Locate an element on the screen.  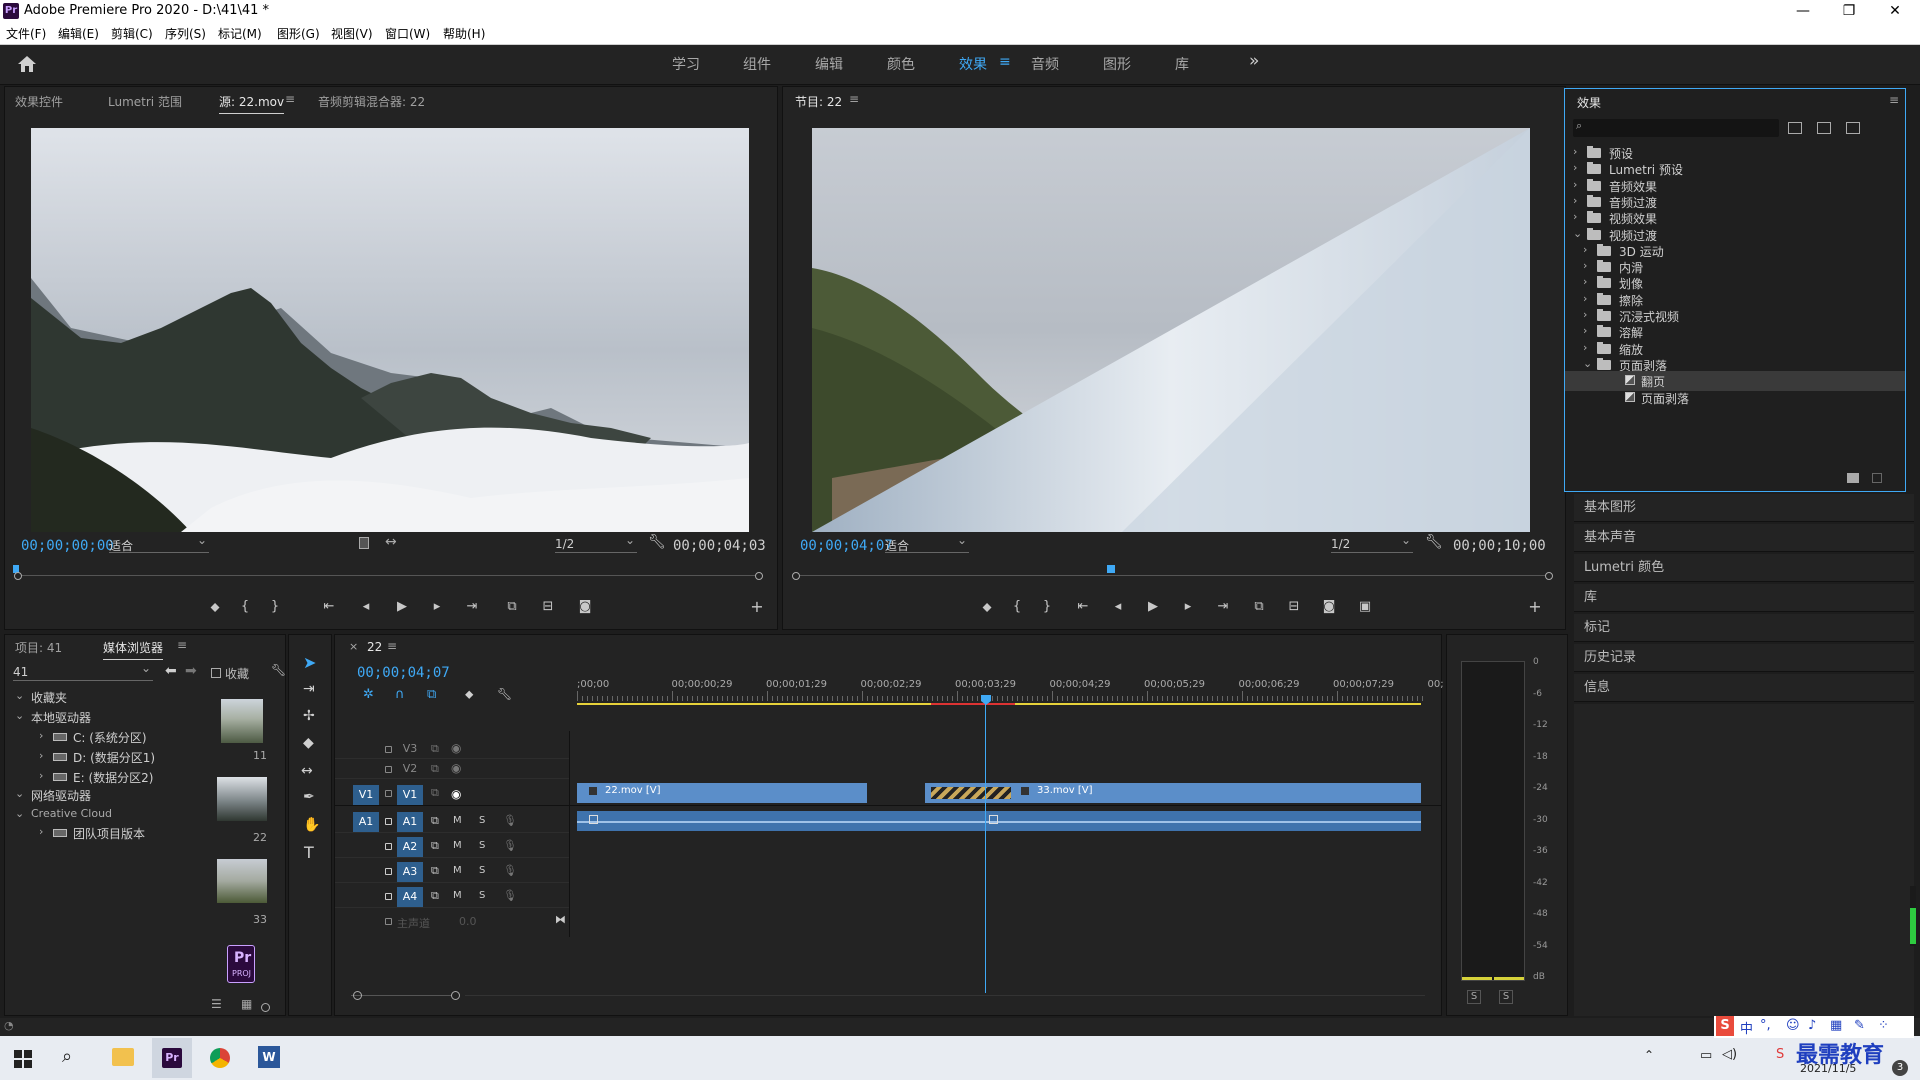
program-scrub-start is located at coordinates (796, 576).